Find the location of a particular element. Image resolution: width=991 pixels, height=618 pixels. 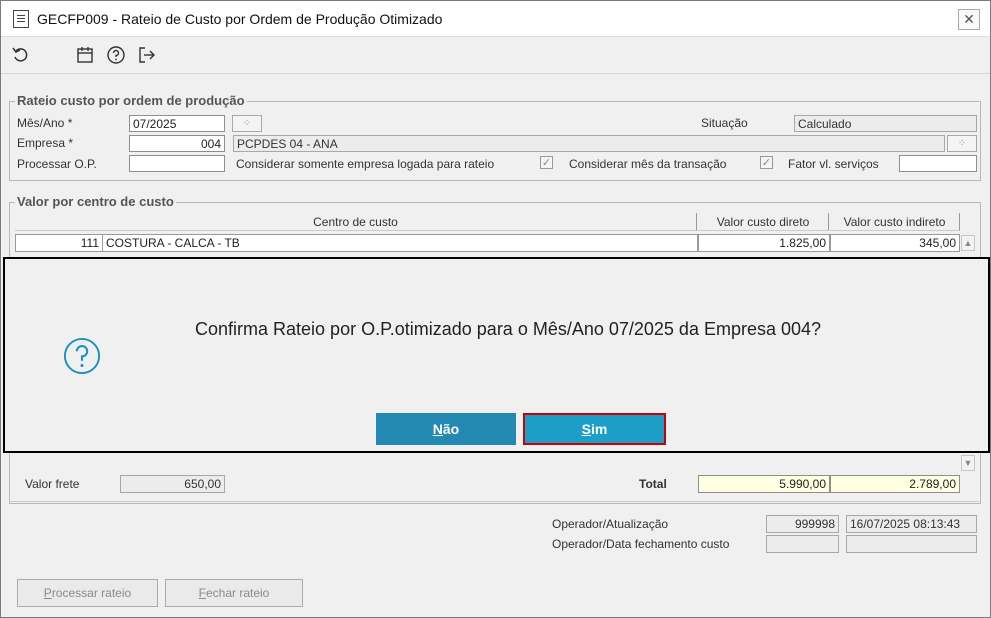

fator-label: Fator vl. serviços is located at coordinates (833, 164).